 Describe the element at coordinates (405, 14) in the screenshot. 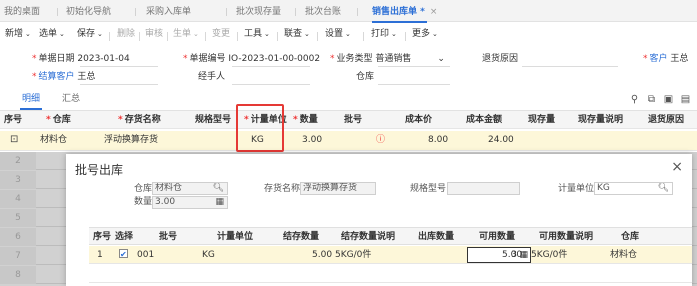

I see `tab-sales-outbound: 销售出库单 * ×` at that location.